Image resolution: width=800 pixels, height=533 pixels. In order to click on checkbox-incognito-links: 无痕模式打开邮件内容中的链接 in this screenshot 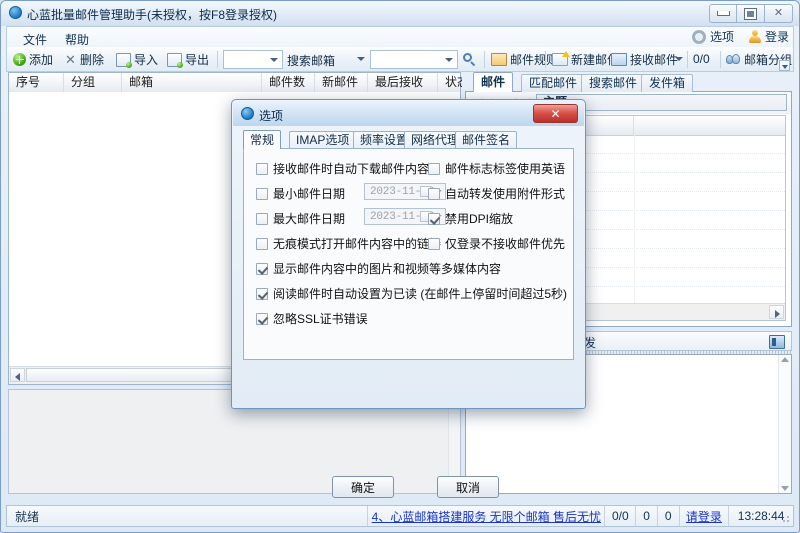, I will do `click(348, 243)`.